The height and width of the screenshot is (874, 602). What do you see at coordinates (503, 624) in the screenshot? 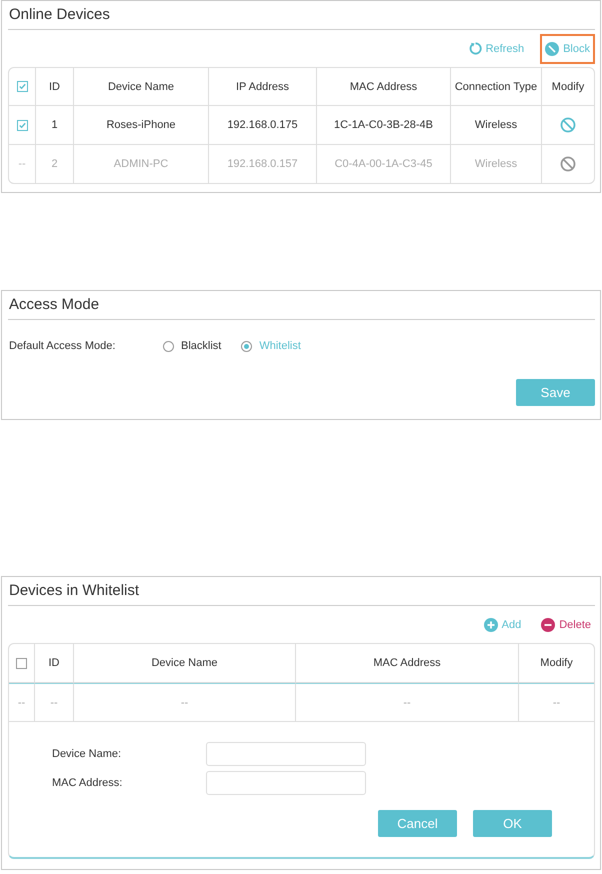
I see `add-button: Add` at bounding box center [503, 624].